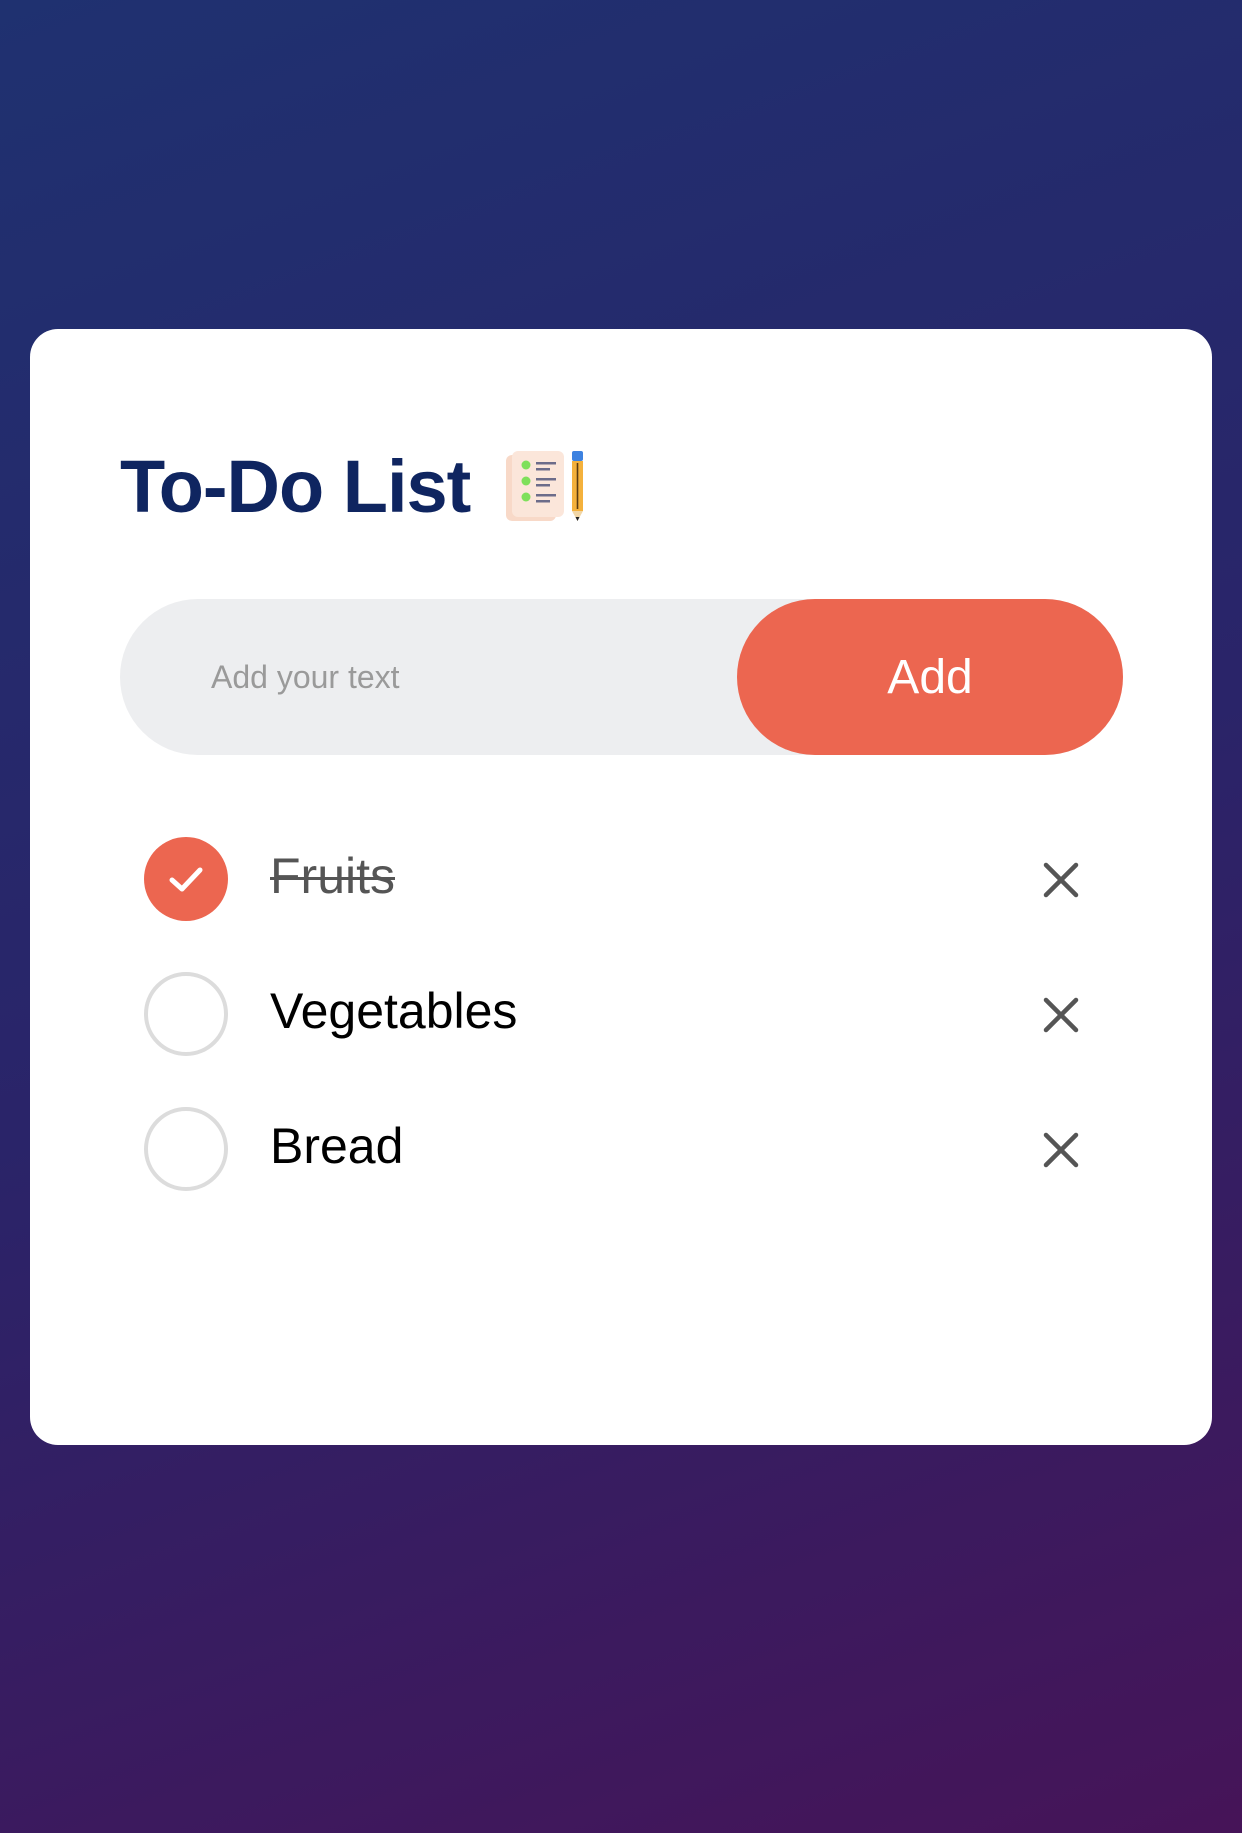  Describe the element at coordinates (545, 486) in the screenshot. I see `checklist-icon` at that location.